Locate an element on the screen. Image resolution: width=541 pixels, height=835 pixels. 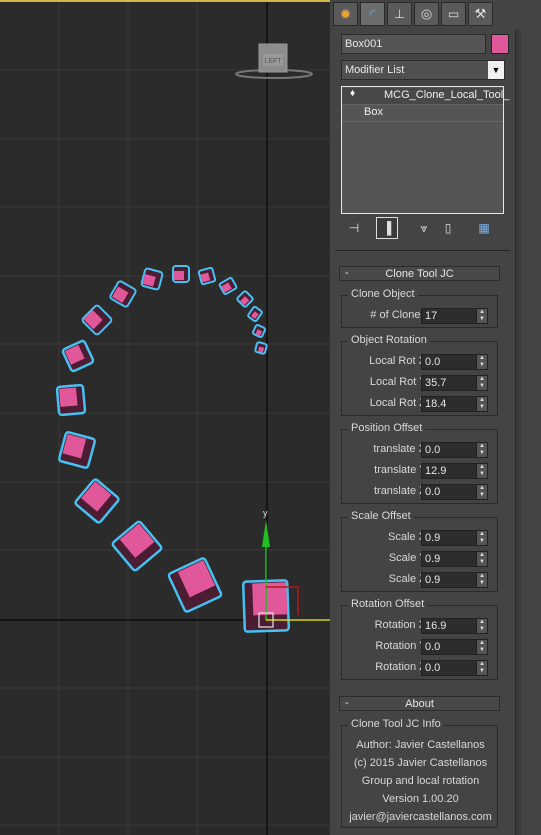
clone-tool-title: Clone Tool JC is located at coordinates (419, 274).